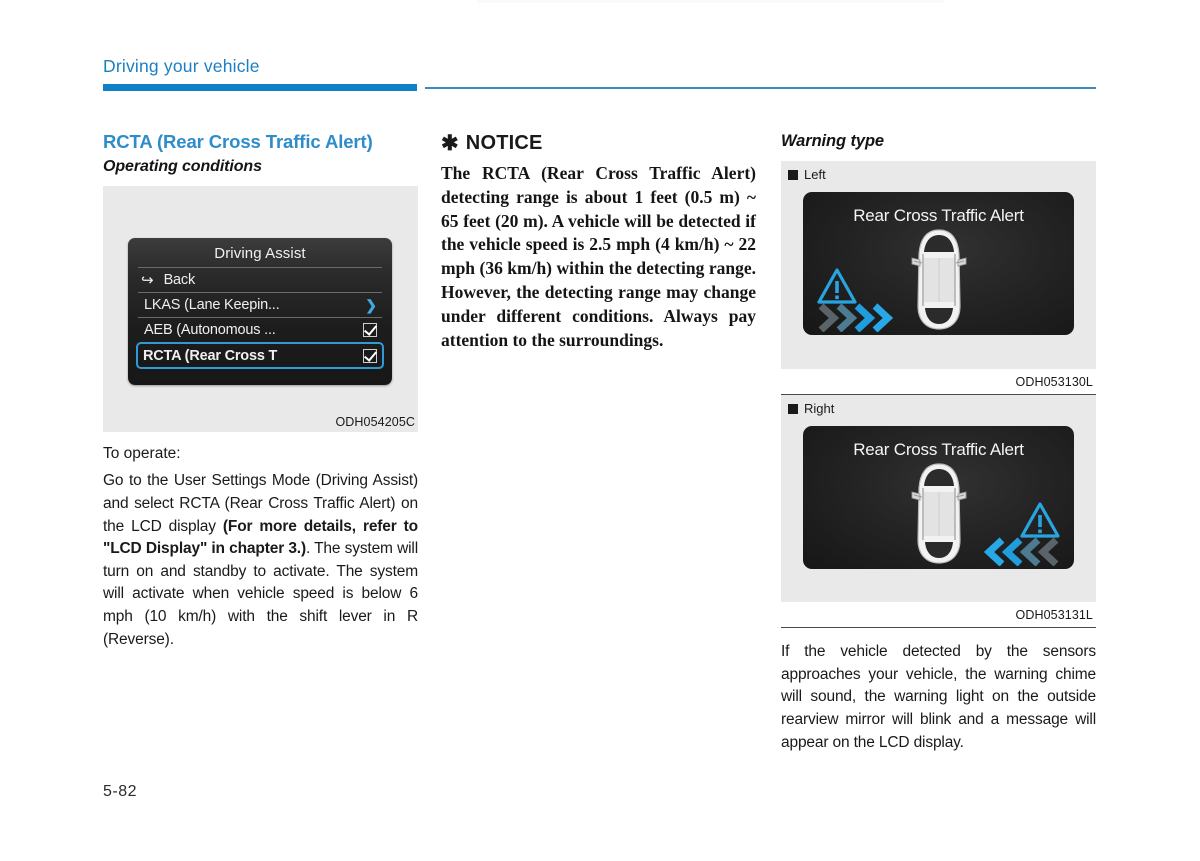  Describe the element at coordinates (833, 141) in the screenshot. I see `warning-type-title: Warning type` at that location.